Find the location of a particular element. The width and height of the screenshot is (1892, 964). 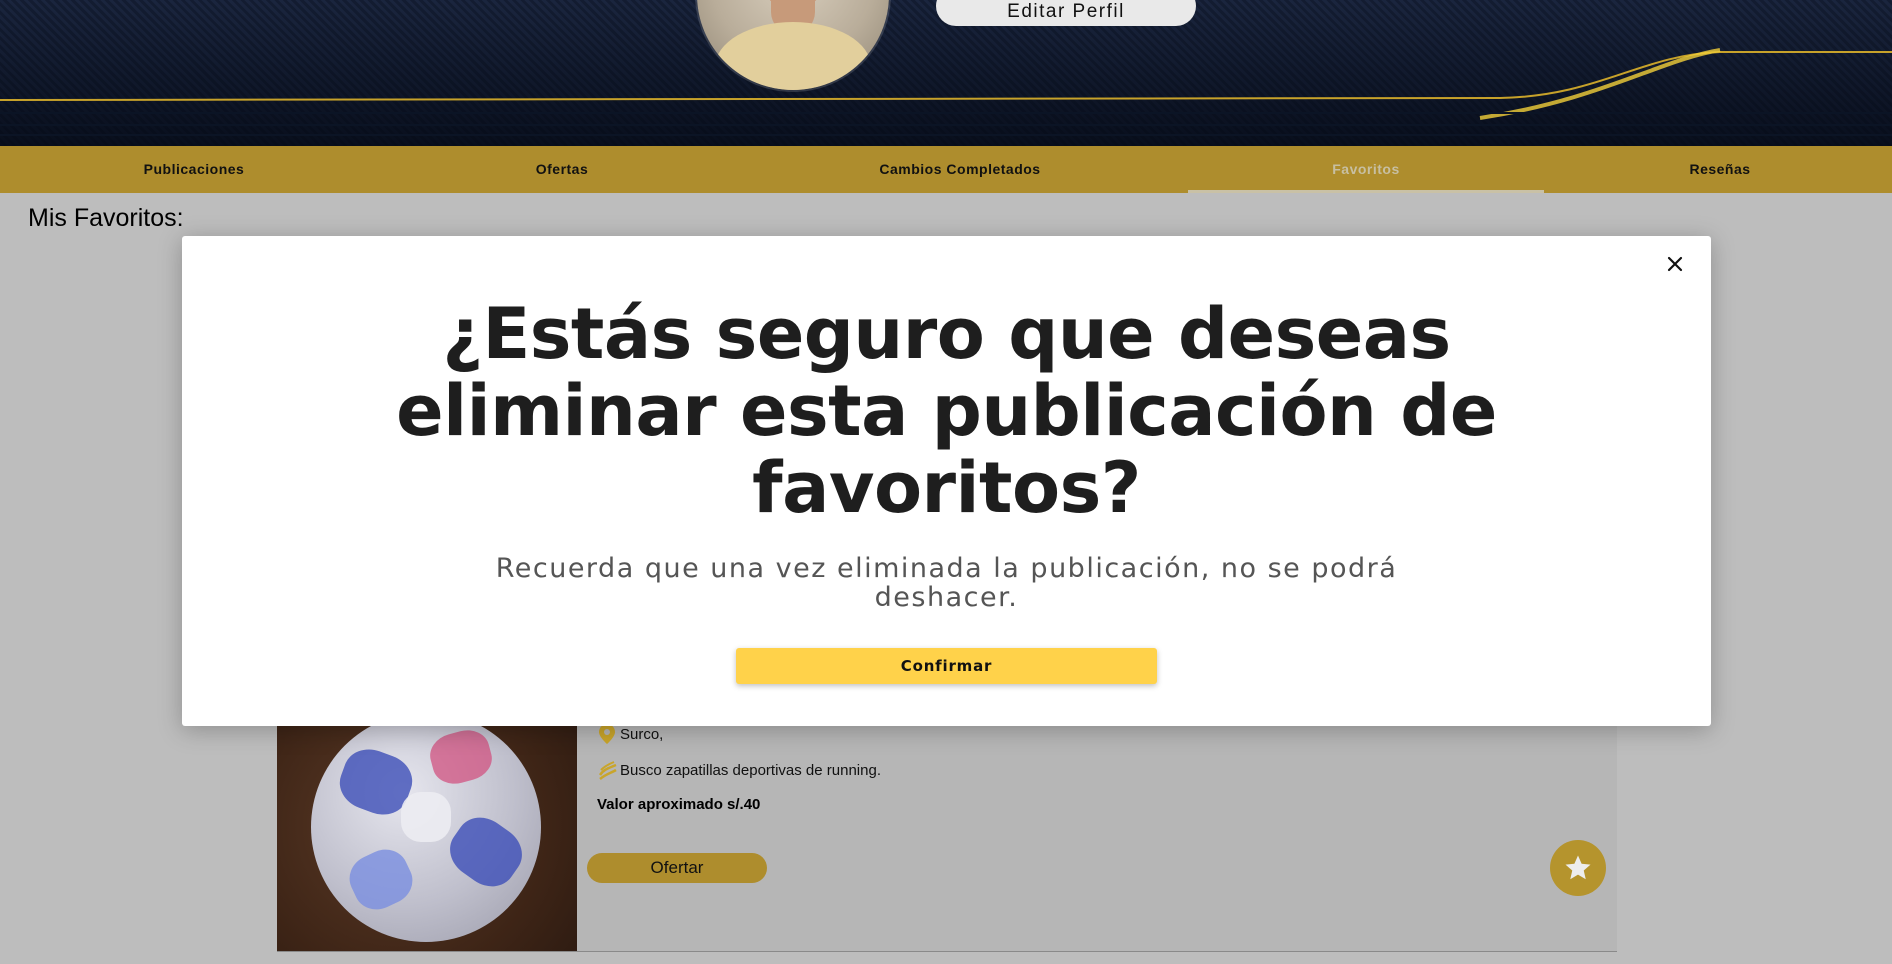

close-button is located at coordinates (1675, 264).